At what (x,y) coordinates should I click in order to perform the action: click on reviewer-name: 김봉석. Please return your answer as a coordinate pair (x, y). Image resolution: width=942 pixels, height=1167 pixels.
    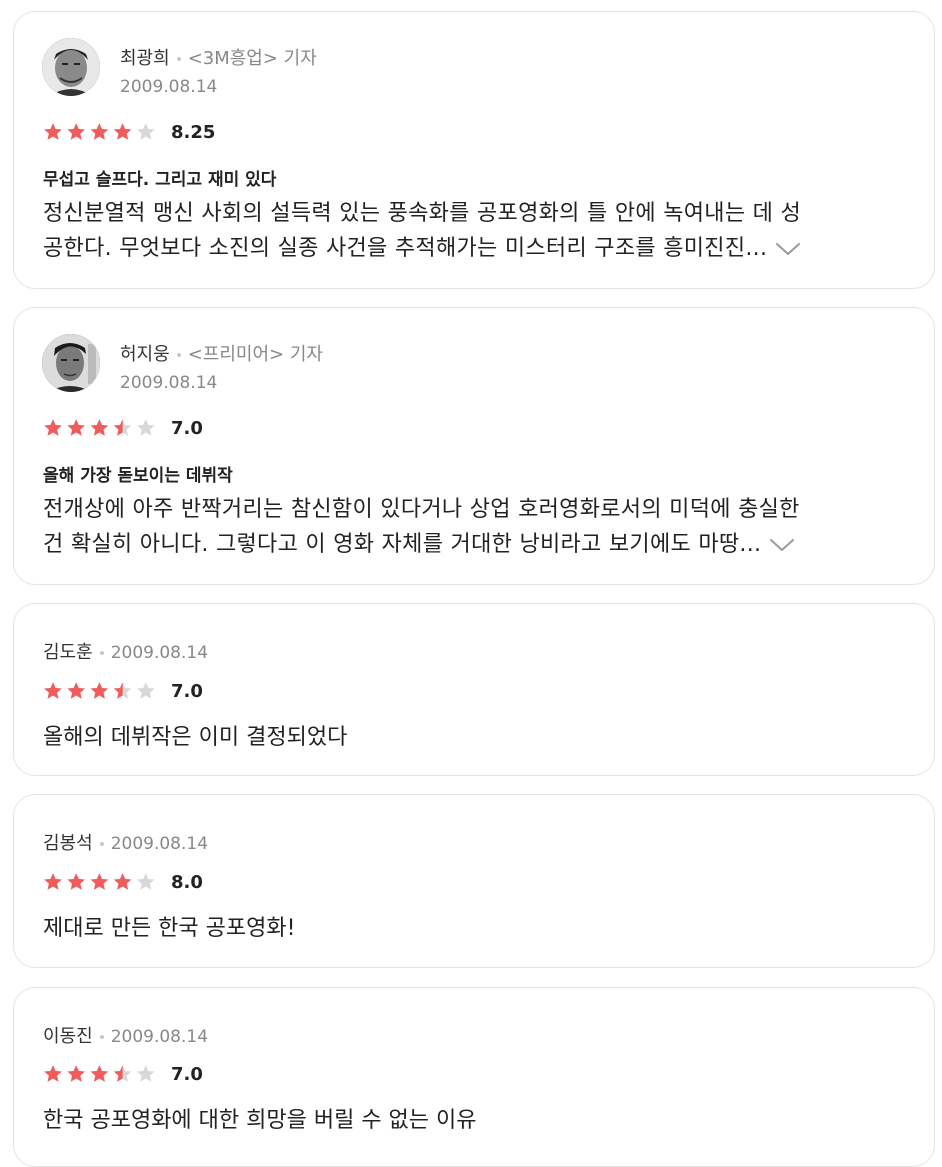
    Looking at the image, I should click on (68, 843).